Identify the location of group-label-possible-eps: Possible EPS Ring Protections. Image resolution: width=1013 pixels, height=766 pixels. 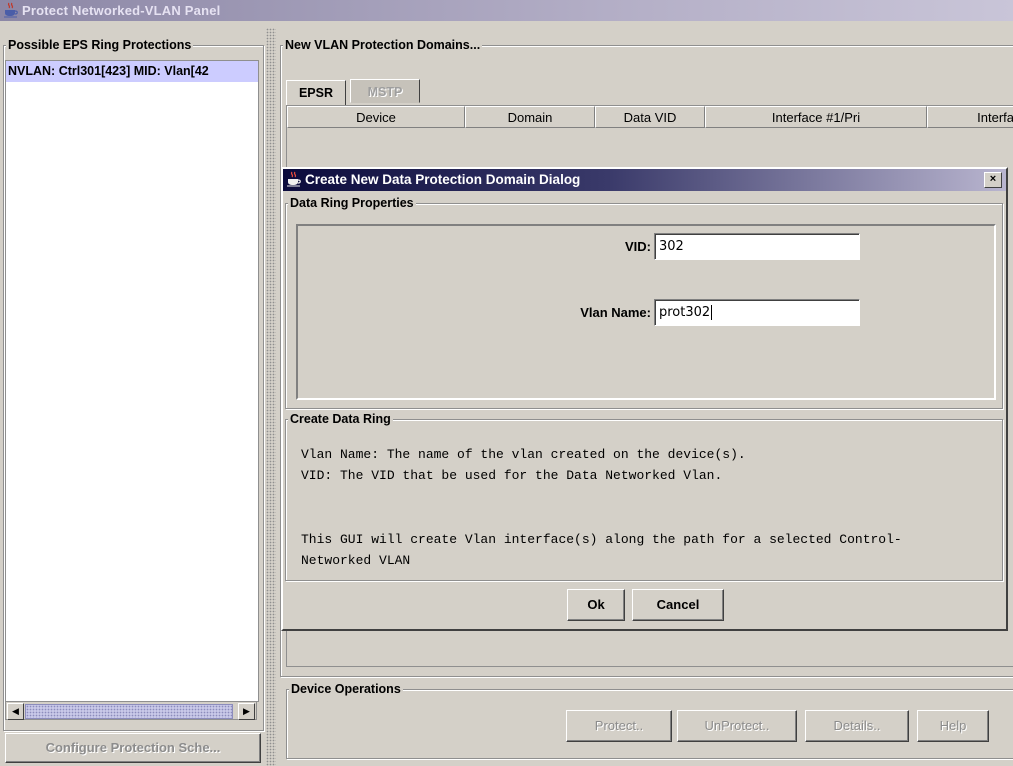
(100, 45).